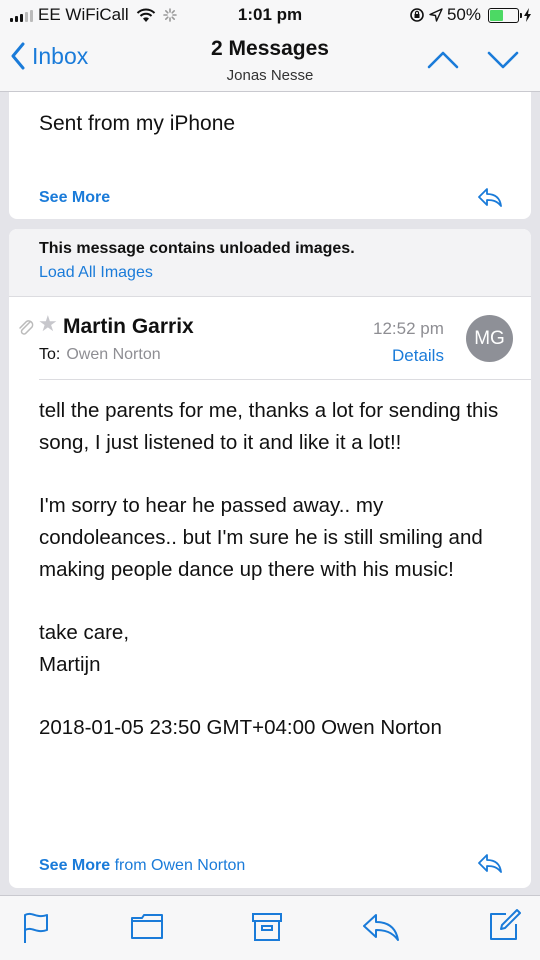 The image size is (540, 960). I want to click on header-divider, so click(285, 379).